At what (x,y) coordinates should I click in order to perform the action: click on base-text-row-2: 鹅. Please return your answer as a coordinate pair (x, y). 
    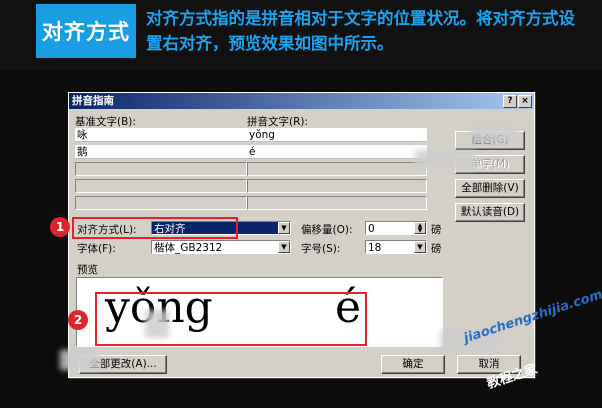
    Looking at the image, I should click on (161, 152).